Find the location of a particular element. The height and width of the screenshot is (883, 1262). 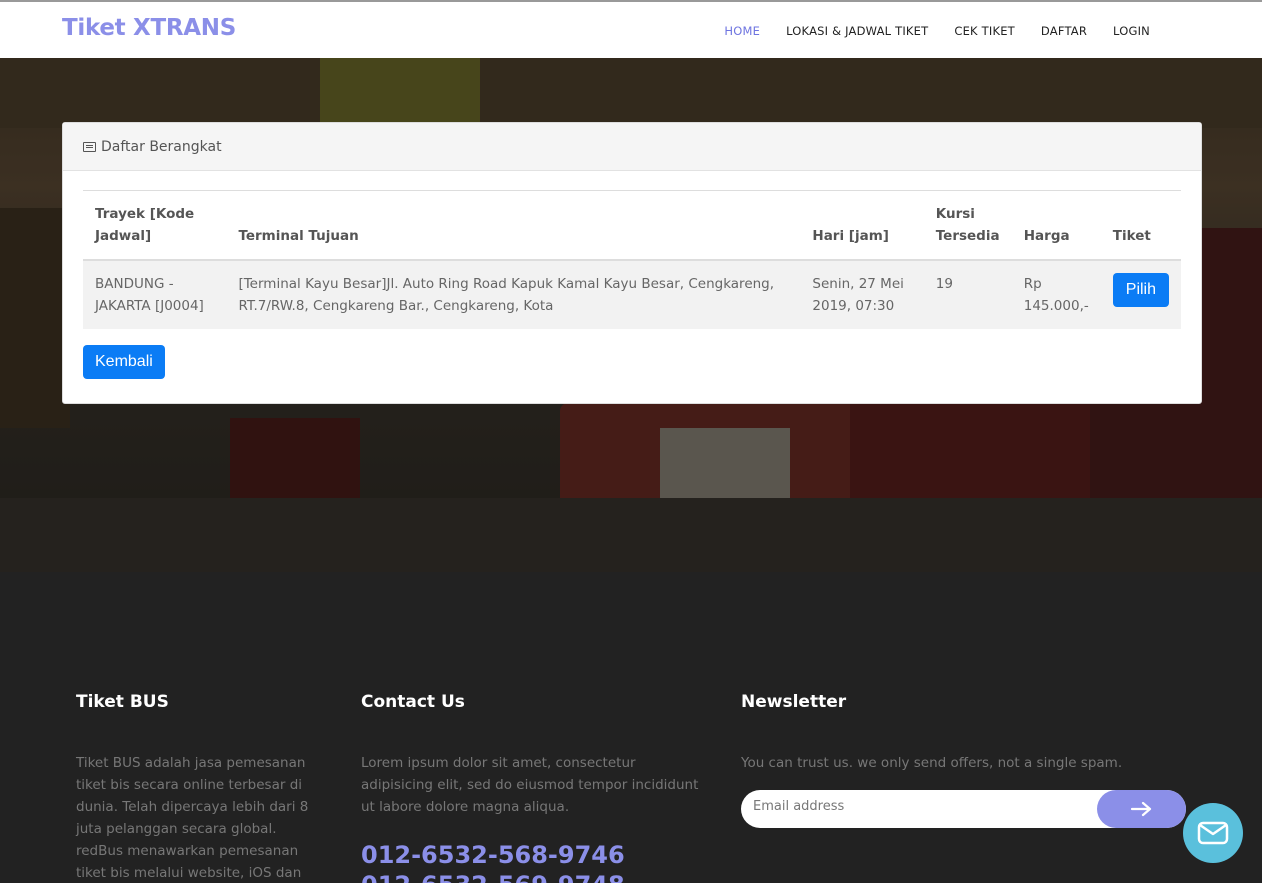

footer-about-title: Tiket BUS is located at coordinates (122, 702).